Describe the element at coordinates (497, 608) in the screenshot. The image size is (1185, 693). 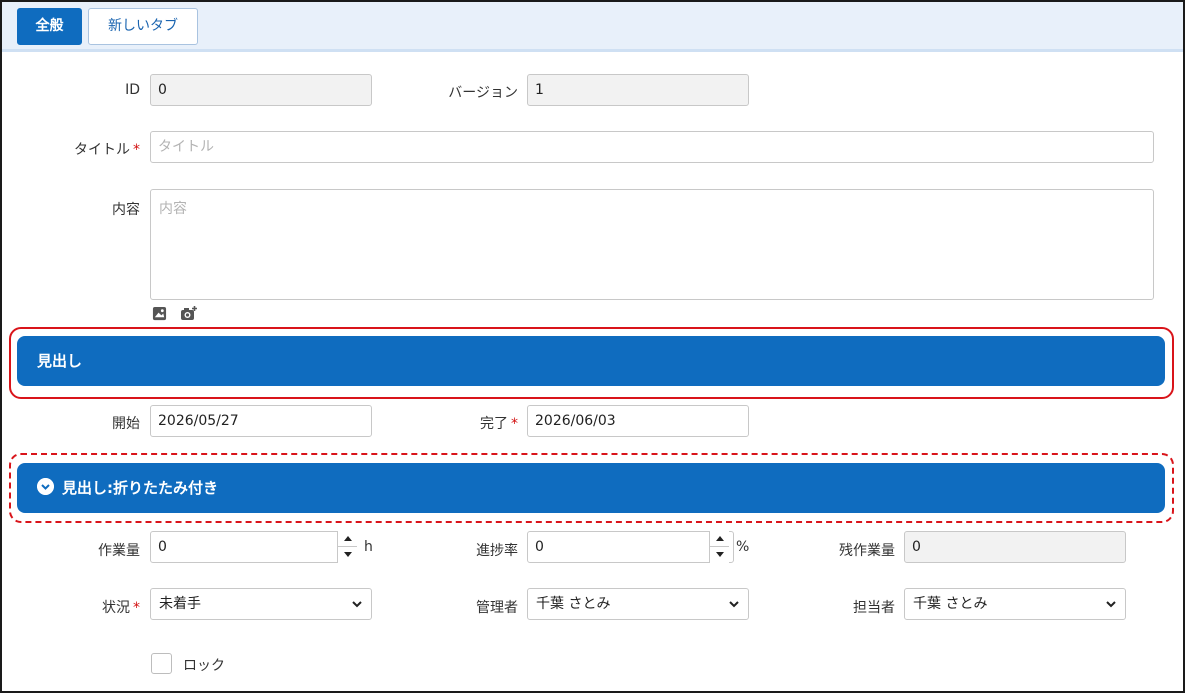
I see `manager-label: 管理者` at that location.